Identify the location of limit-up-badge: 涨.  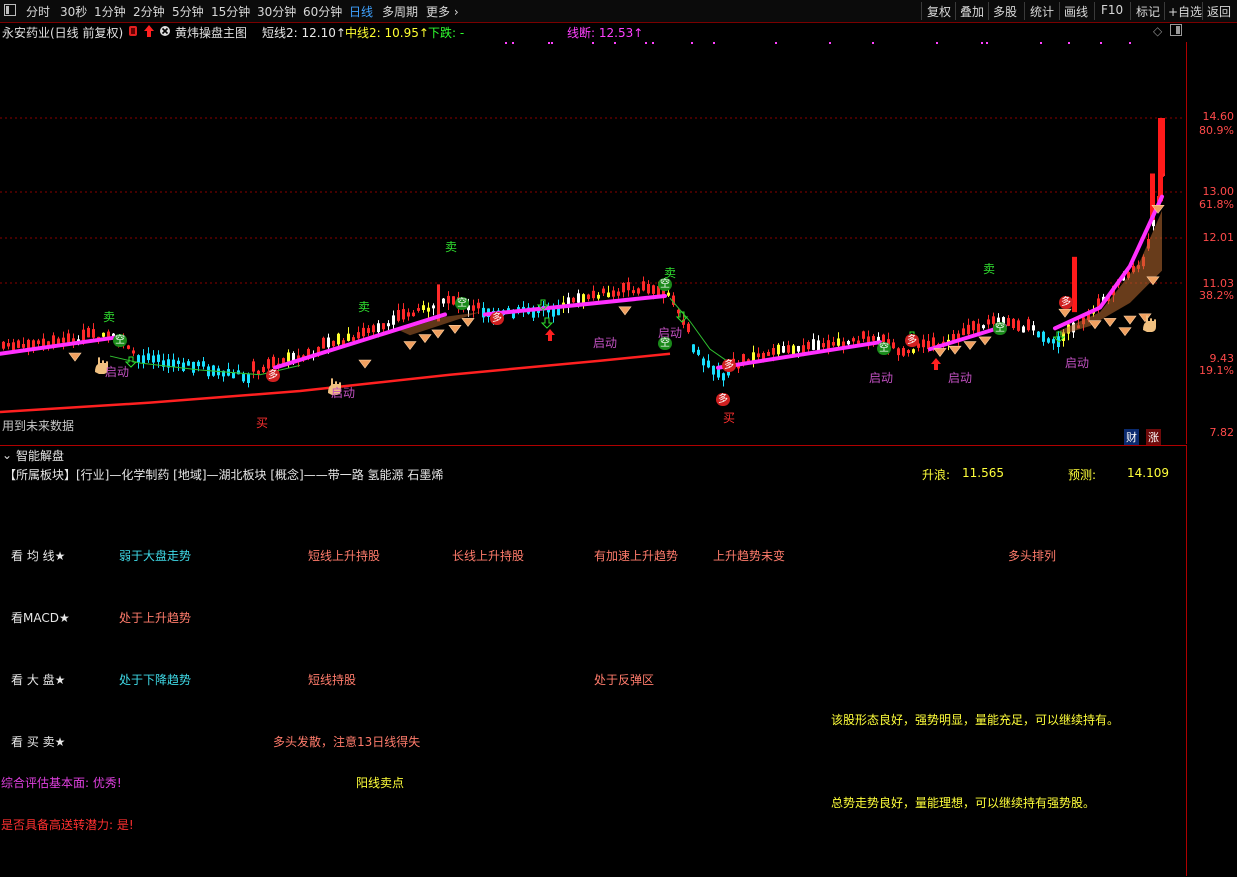
(1153, 437).